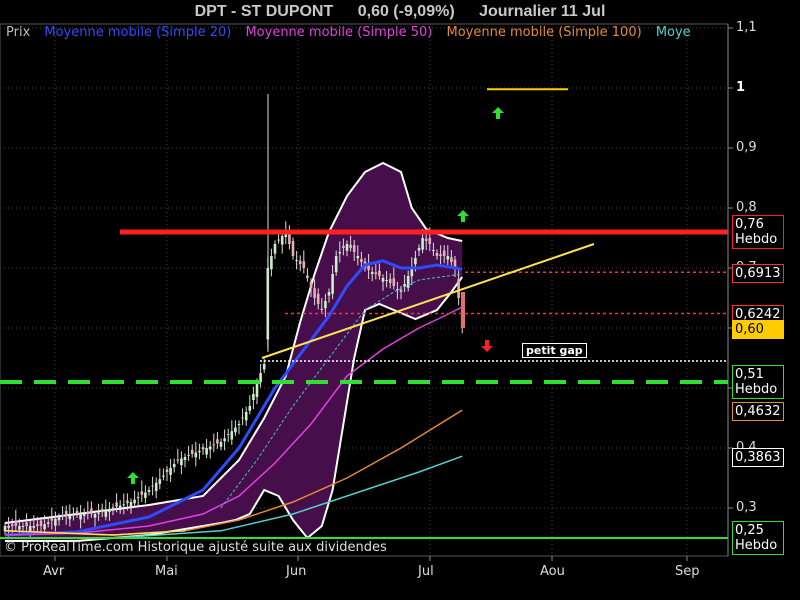 The width and height of the screenshot is (800, 600). Describe the element at coordinates (758, 274) in the screenshot. I see `price-tag: 0,6913` at that location.